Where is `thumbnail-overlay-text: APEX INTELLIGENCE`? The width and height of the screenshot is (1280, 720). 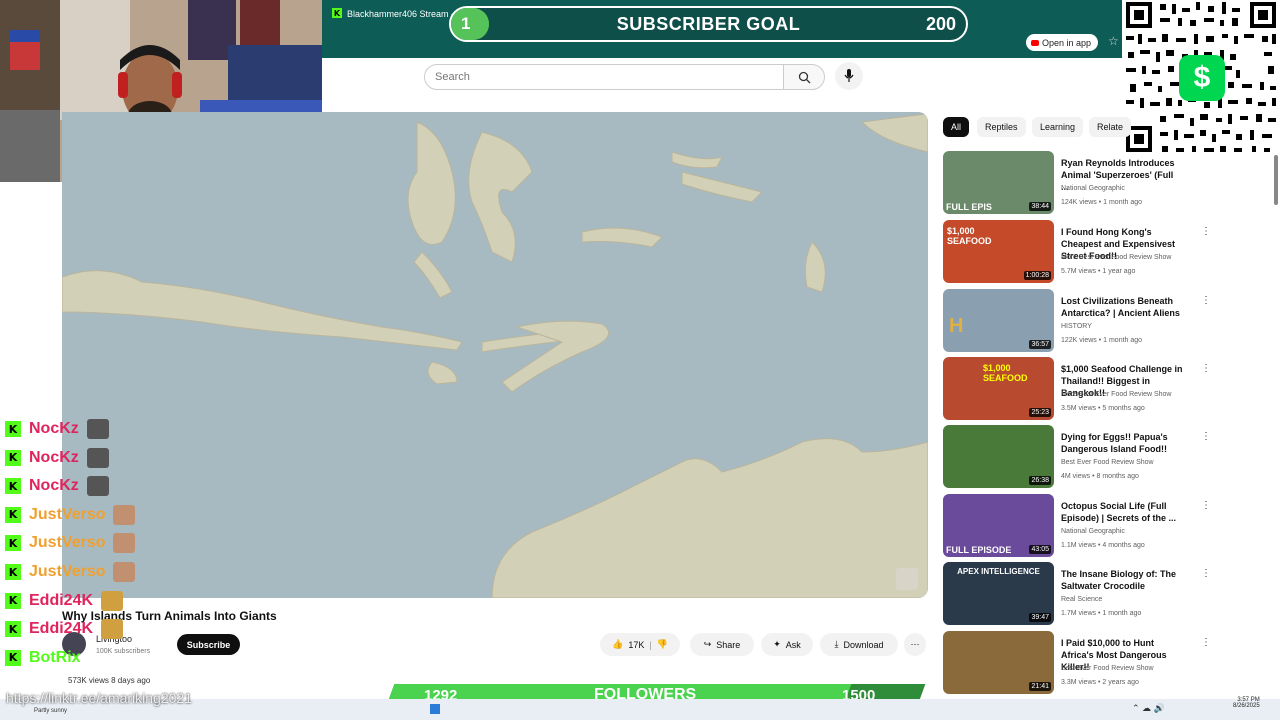
thumbnail-overlay-text: APEX INTELLIGENCE is located at coordinates (998, 571).